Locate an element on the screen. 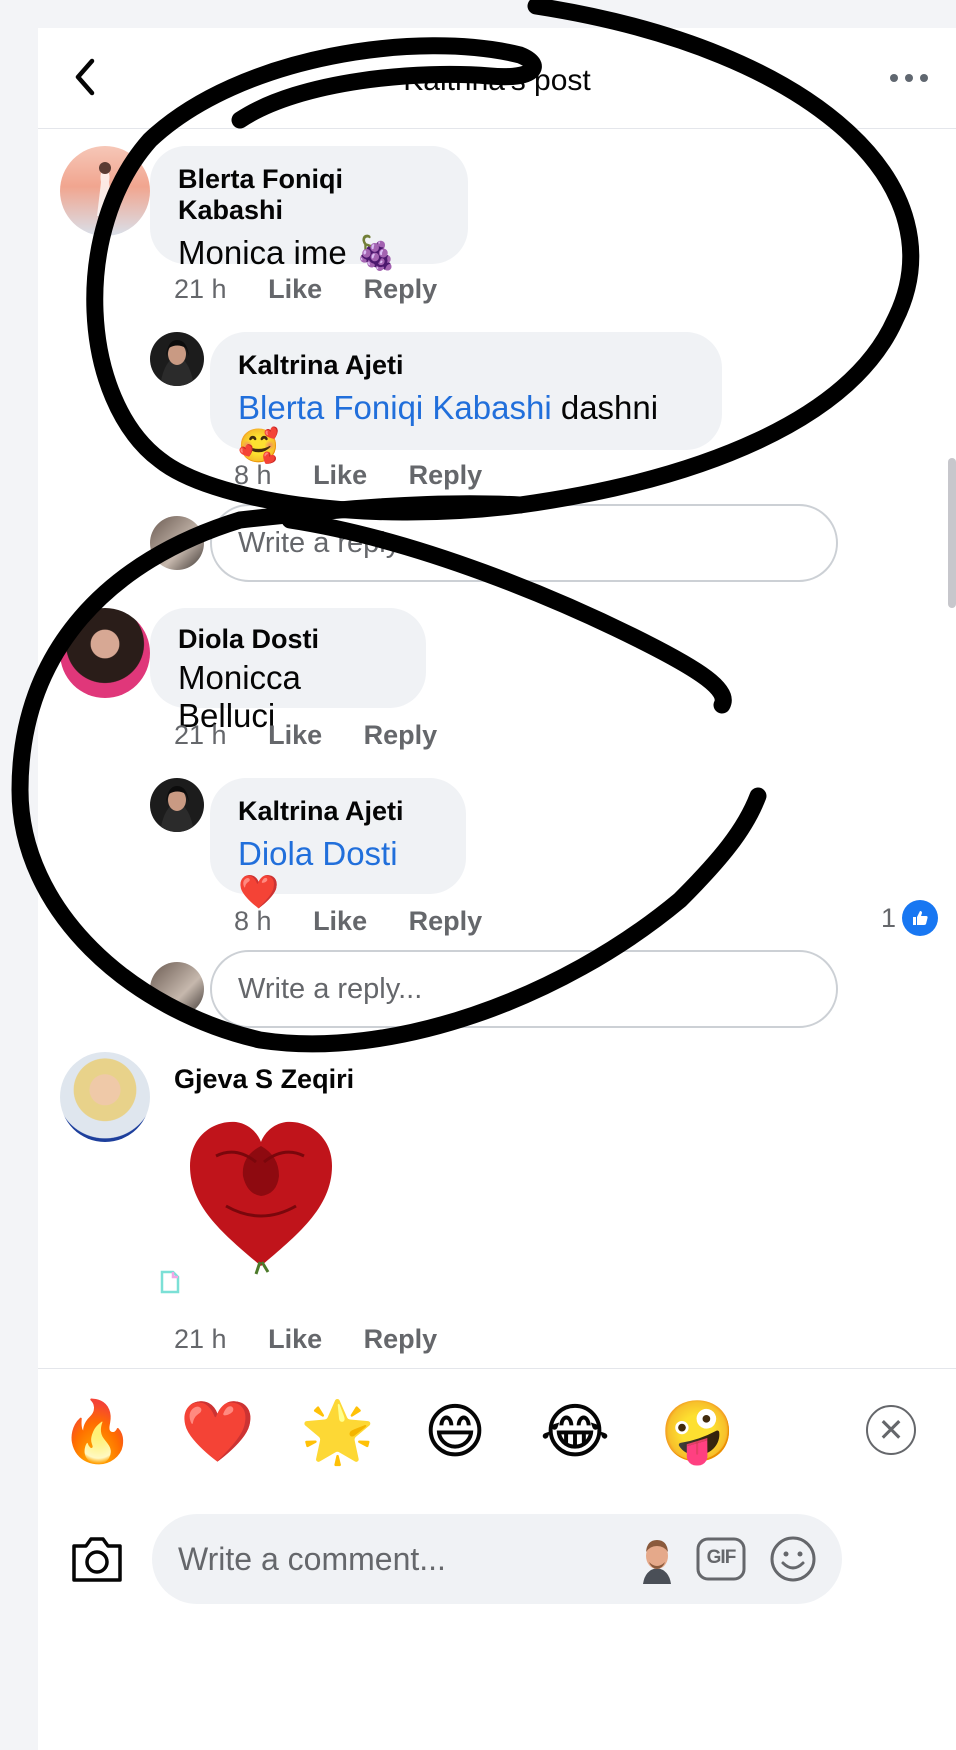  quick-reaction-bar: 🔥 ❤️ 🌟 😄 😂 🤪 ✕ is located at coordinates (497, 1428).